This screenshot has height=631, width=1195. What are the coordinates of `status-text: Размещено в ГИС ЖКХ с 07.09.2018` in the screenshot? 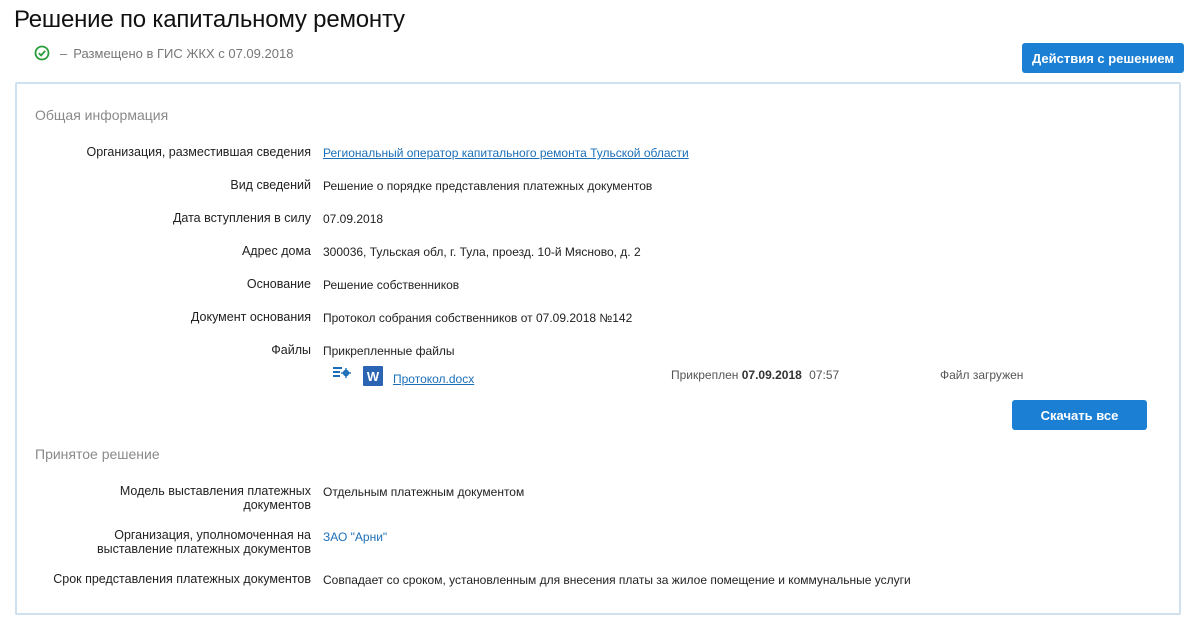 It's located at (183, 53).